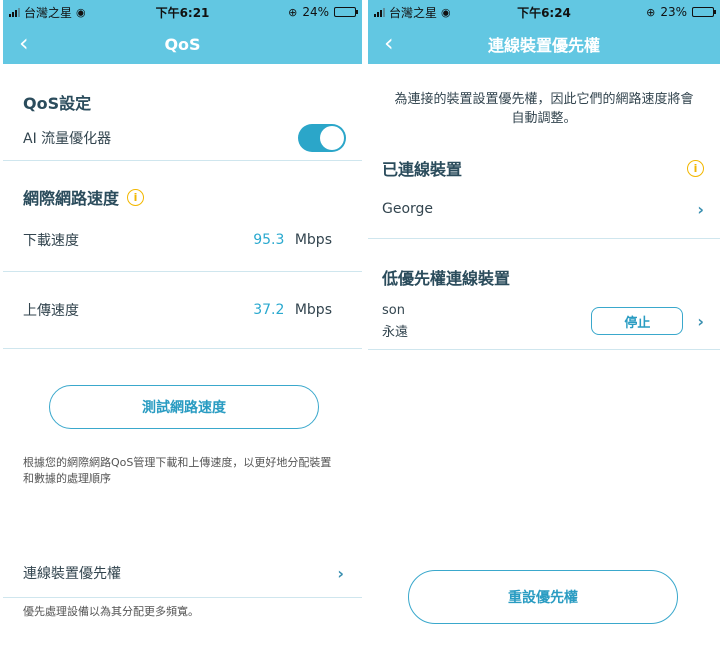 This screenshot has width=720, height=651. Describe the element at coordinates (446, 278) in the screenshot. I see `low-priority-title: 低優先權連線裝置` at that location.